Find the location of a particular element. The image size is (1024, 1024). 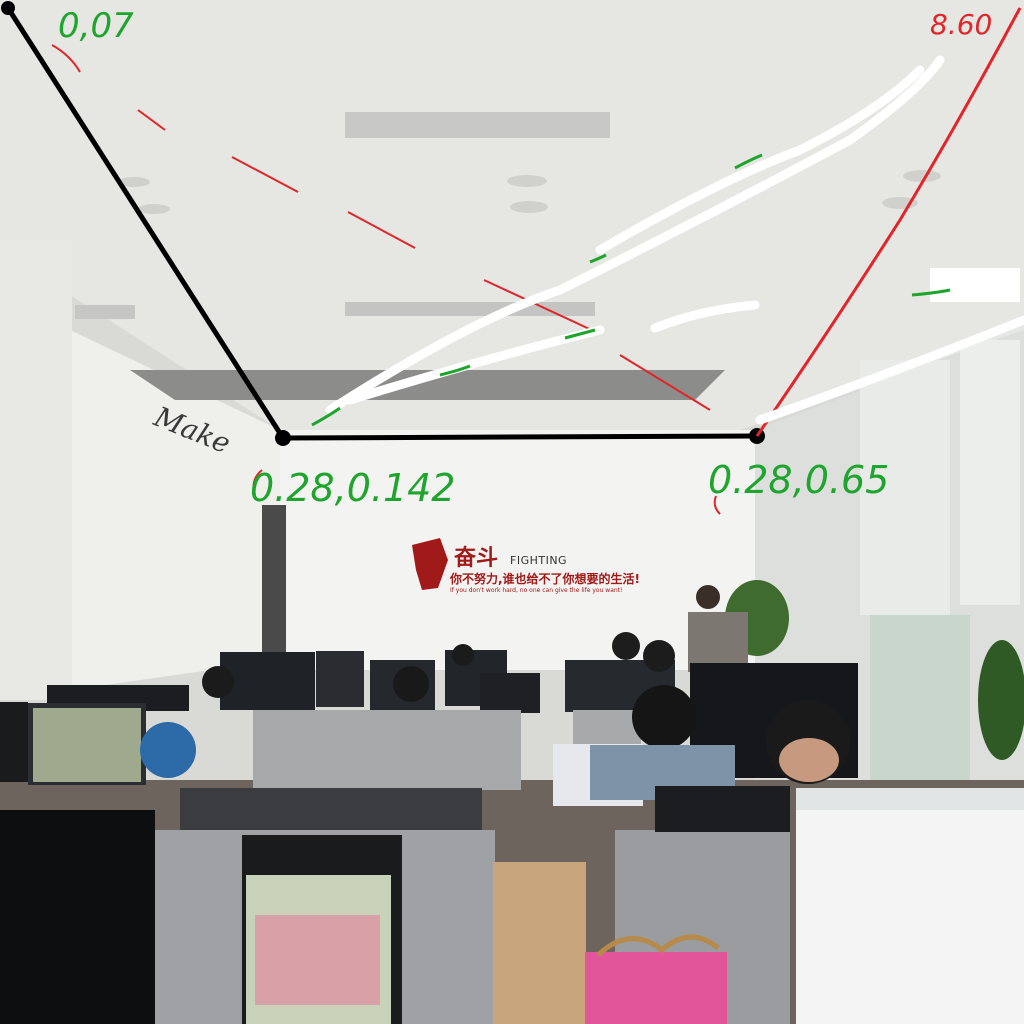

person-face is located at coordinates (809, 760).